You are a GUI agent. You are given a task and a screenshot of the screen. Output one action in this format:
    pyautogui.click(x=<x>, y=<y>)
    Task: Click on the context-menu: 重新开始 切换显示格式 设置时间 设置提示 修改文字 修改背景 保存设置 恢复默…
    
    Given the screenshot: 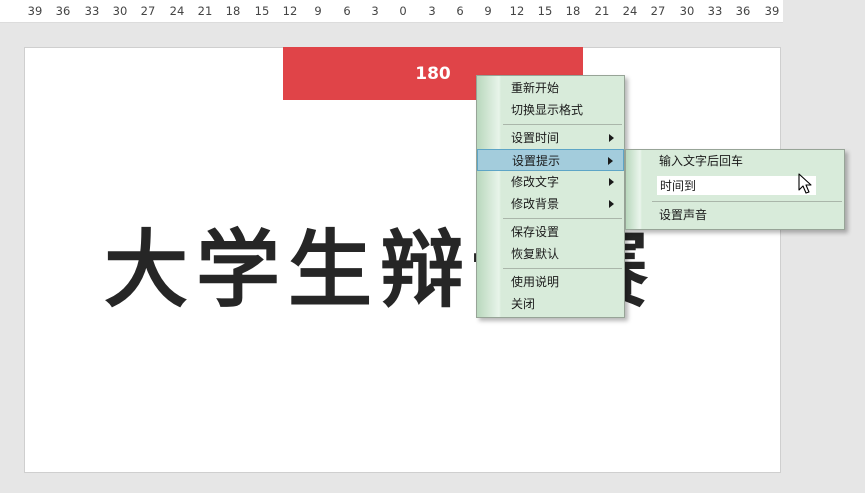 What is the action you would take?
    pyautogui.click(x=550, y=196)
    